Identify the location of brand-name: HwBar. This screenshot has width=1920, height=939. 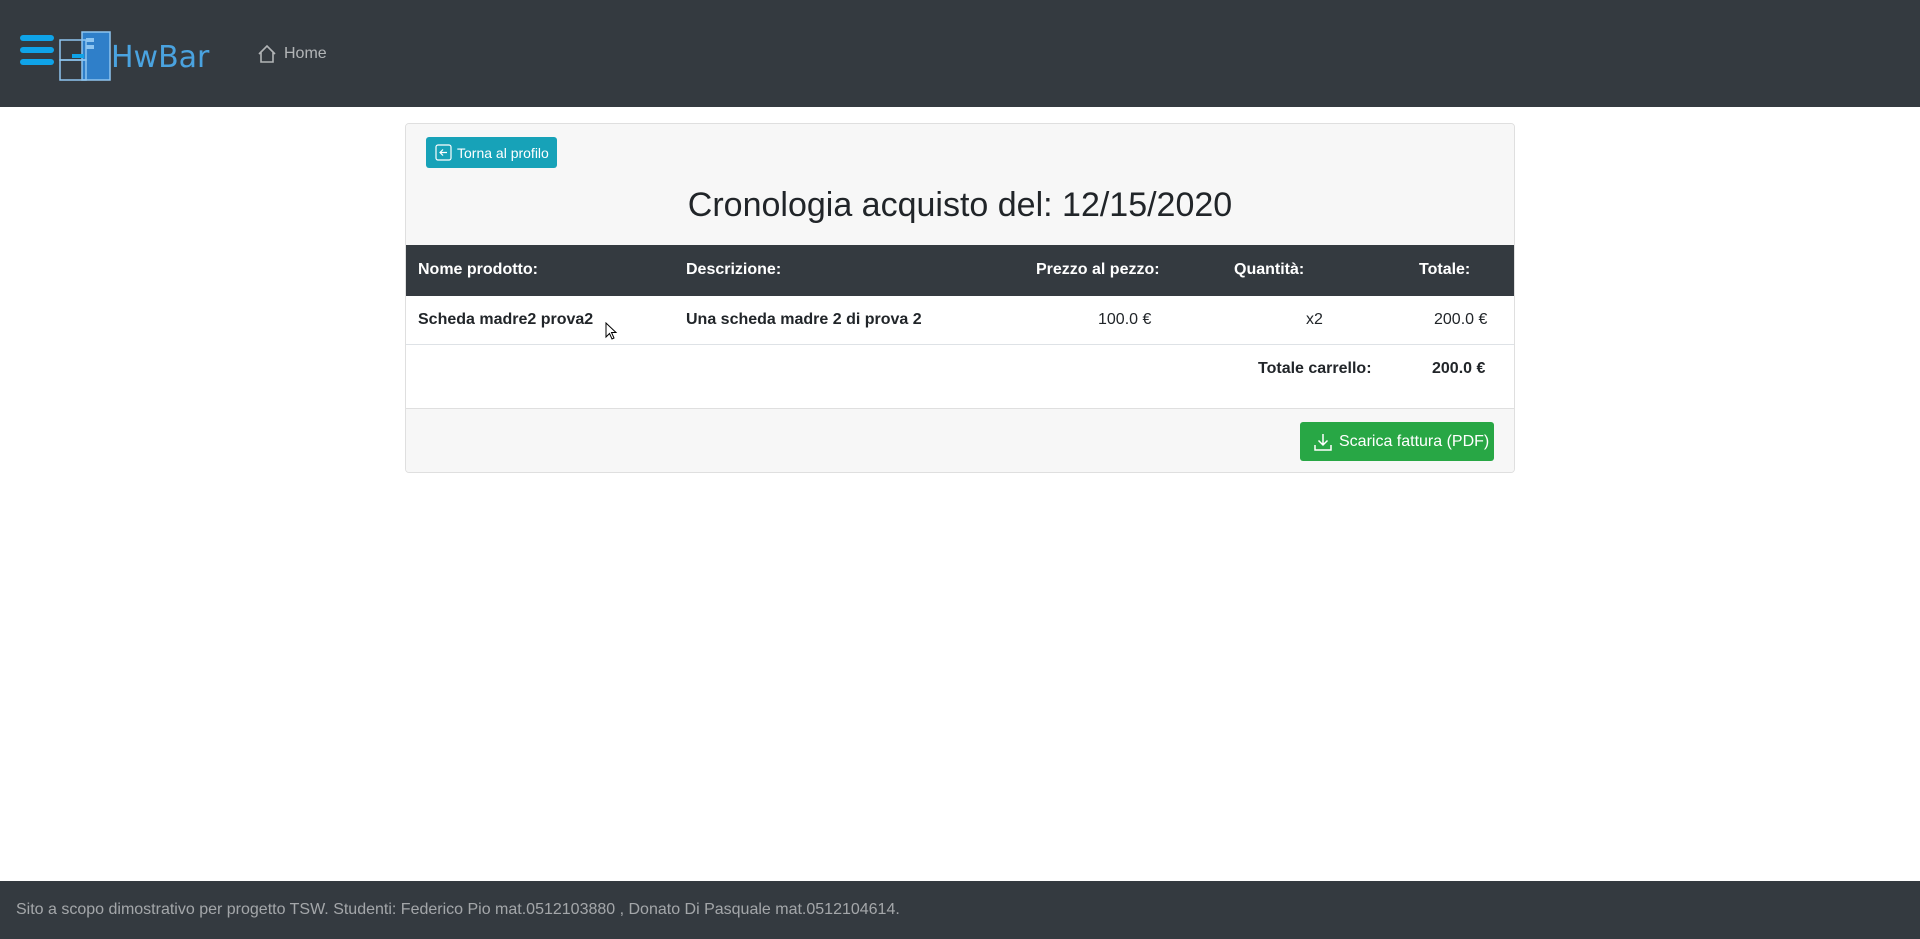
(160, 57).